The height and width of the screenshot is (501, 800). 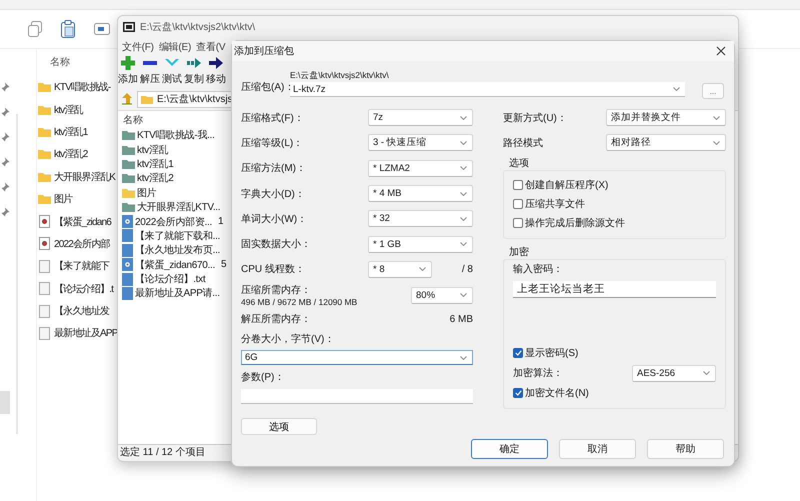 I want to click on field-label: 解压所需内存：, so click(x=276, y=319).